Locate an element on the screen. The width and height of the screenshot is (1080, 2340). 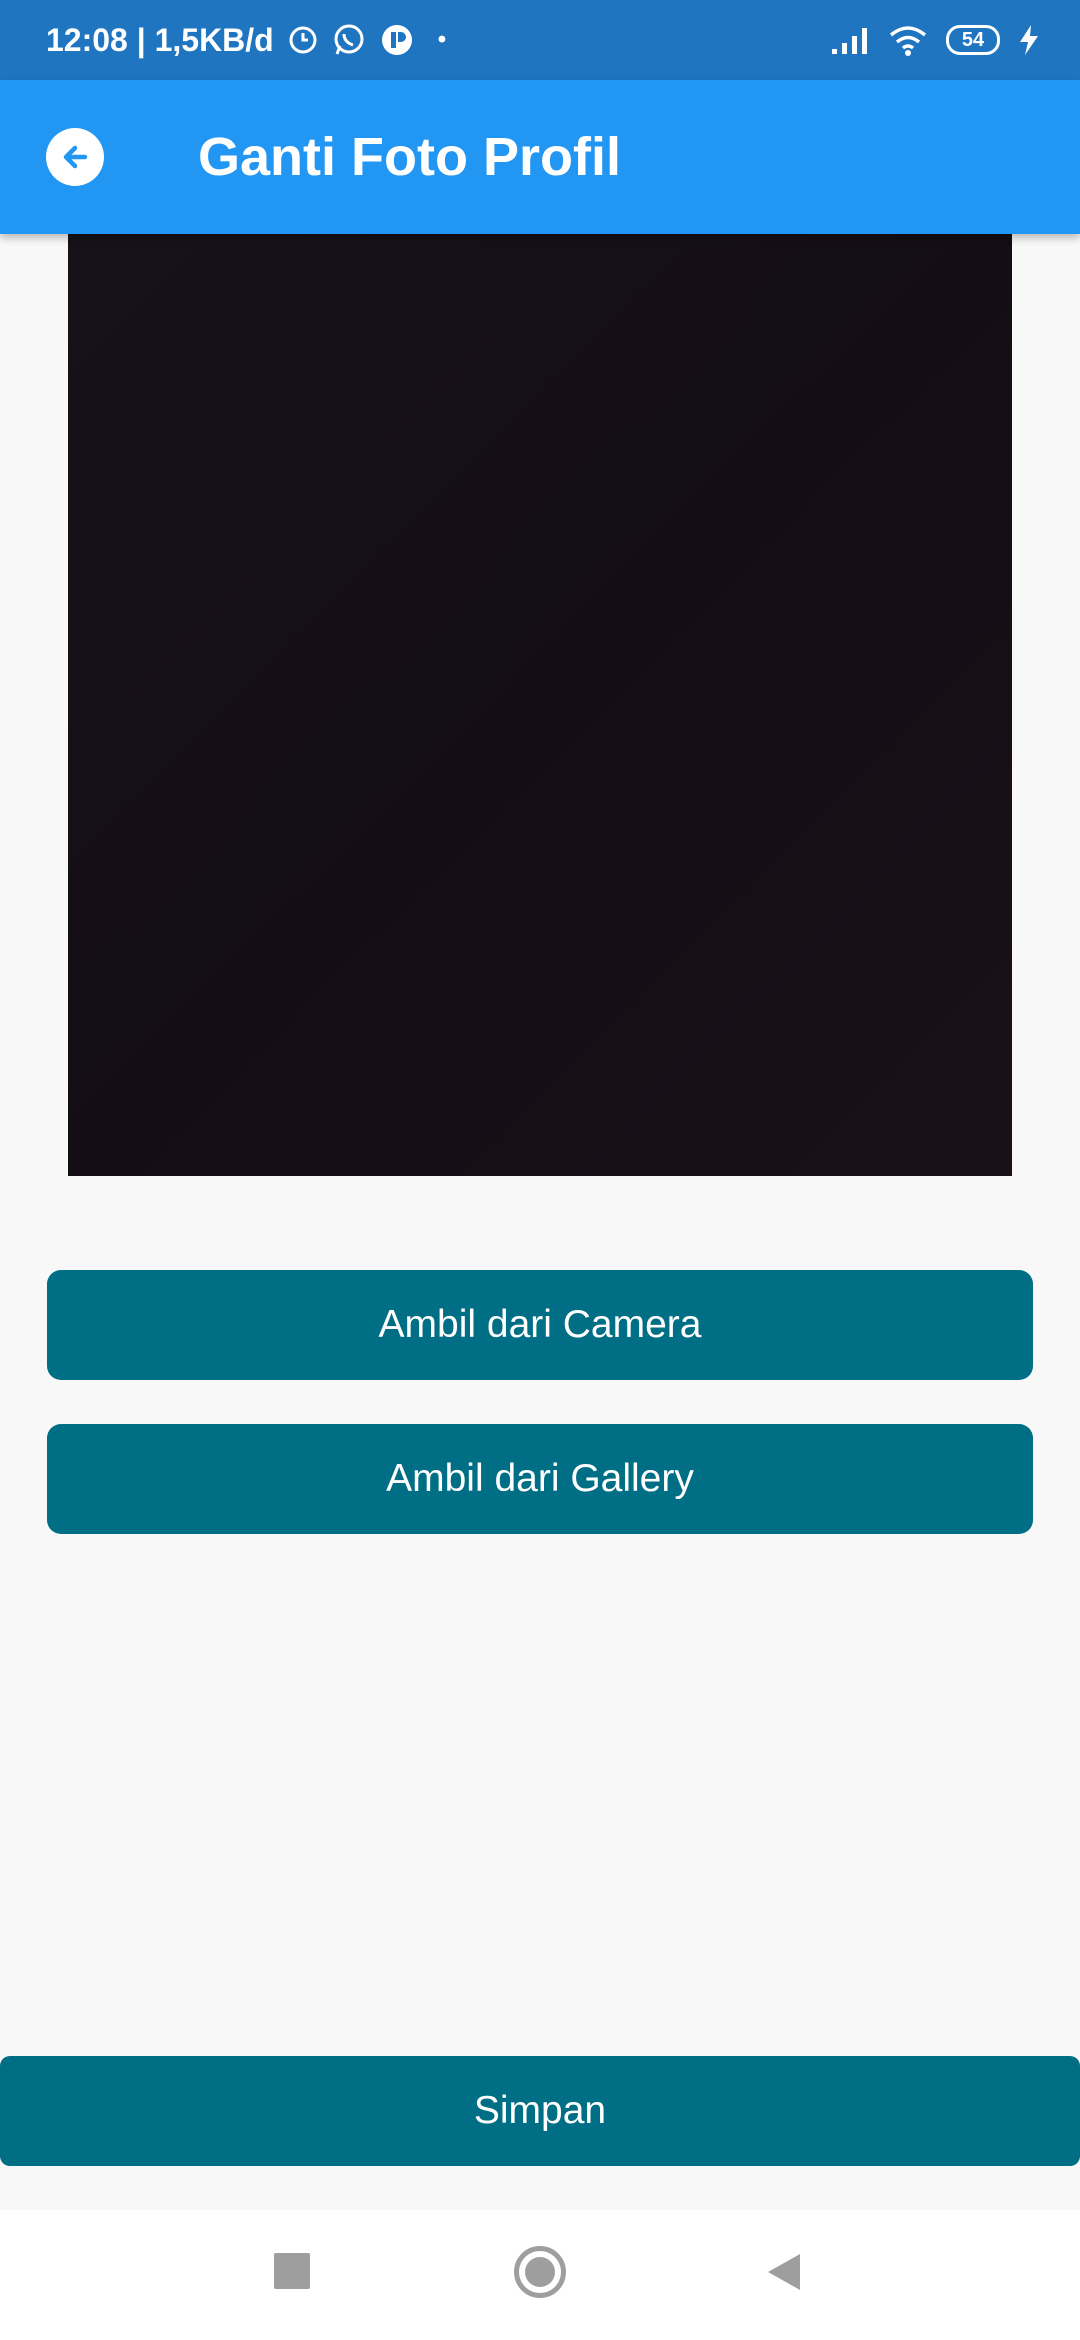
home-icon is located at coordinates (540, 2272).